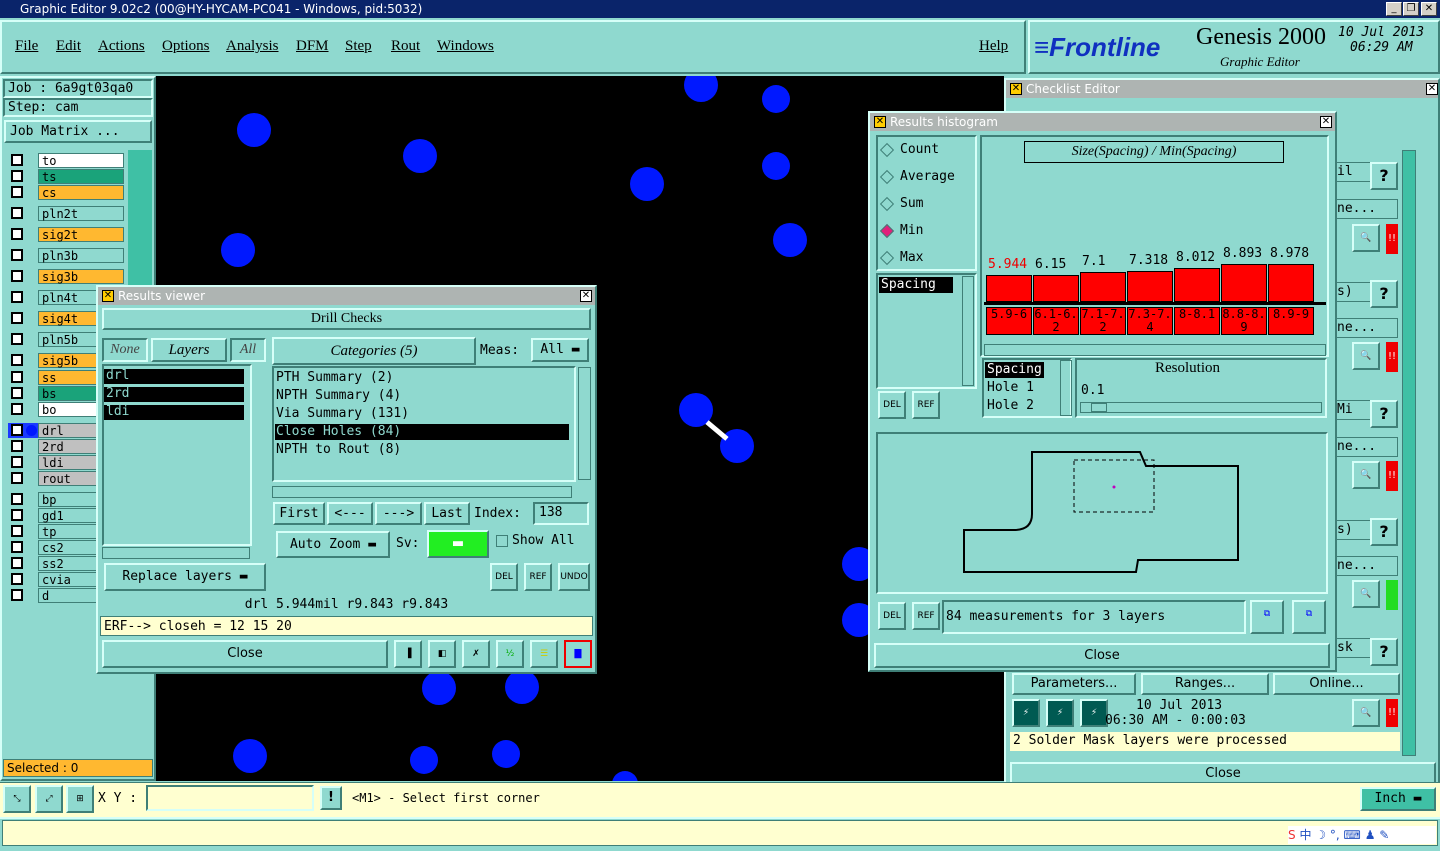 The height and width of the screenshot is (851, 1440). Describe the element at coordinates (121, 46) in the screenshot. I see `menu-actions: Actions` at that location.